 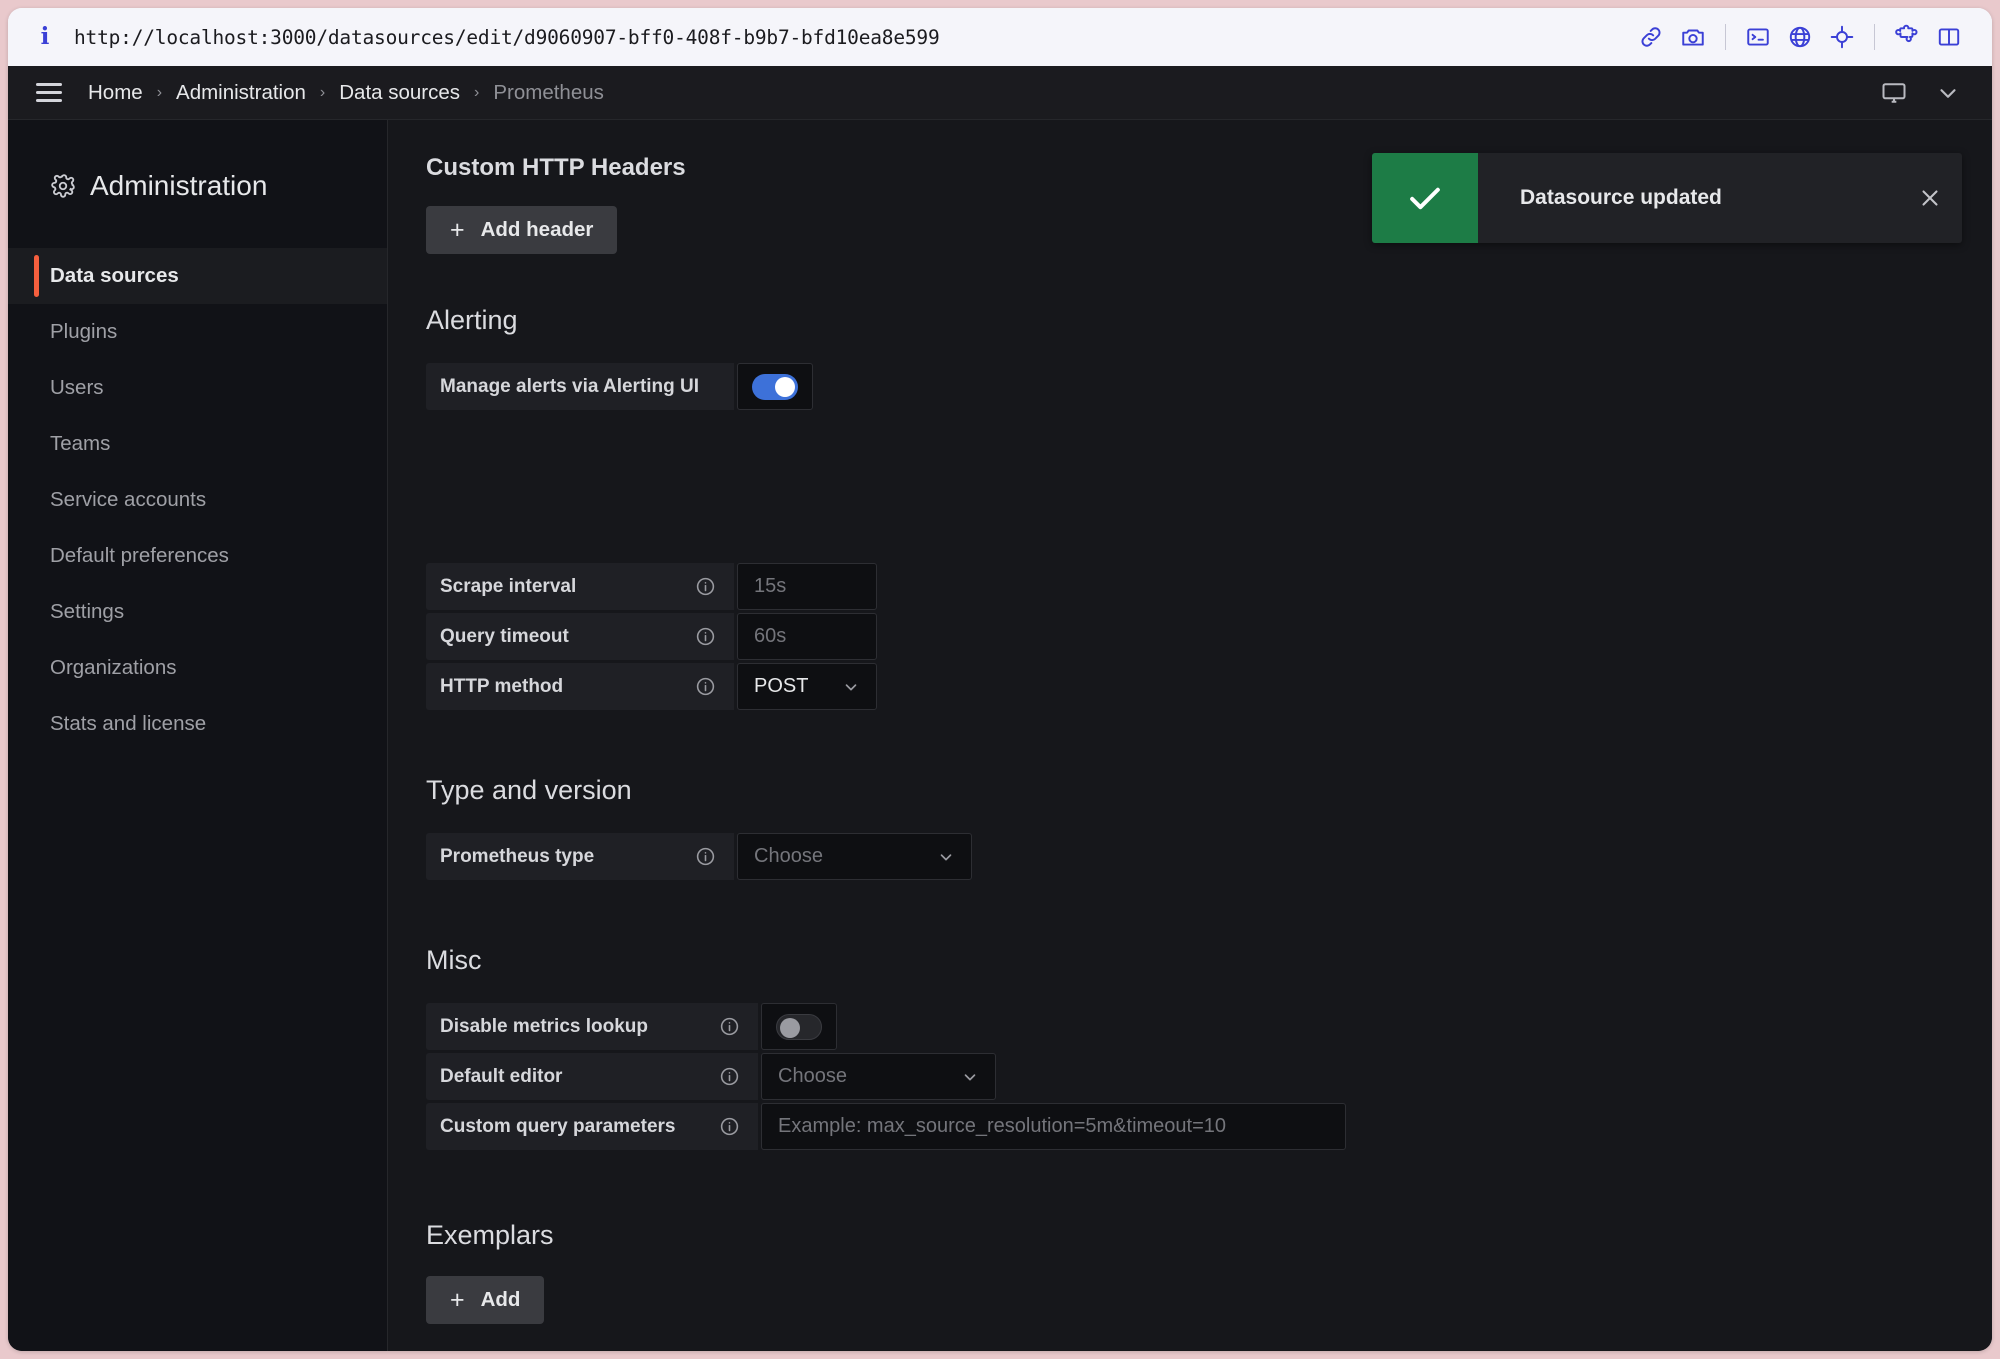 What do you see at coordinates (128, 499) in the screenshot?
I see `sidebar-item-label: Service accounts` at bounding box center [128, 499].